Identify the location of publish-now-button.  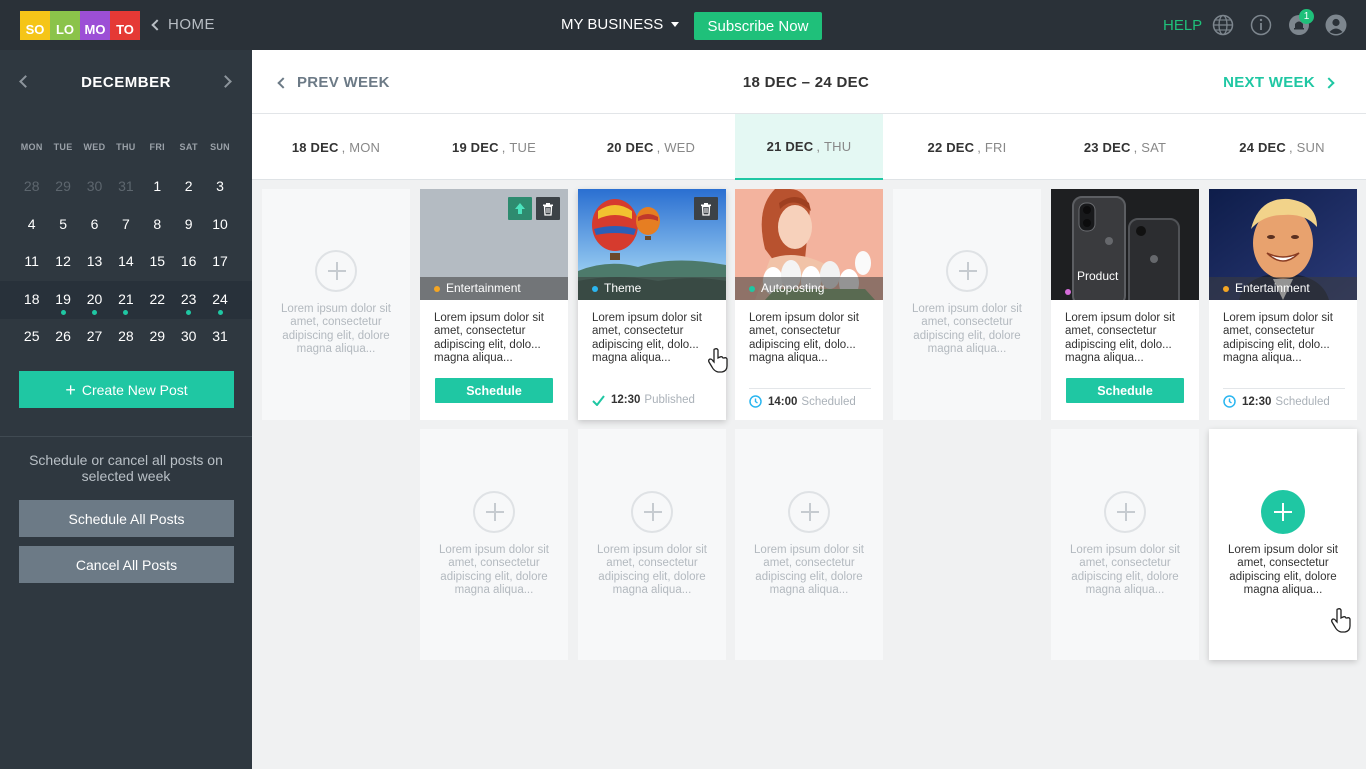
(520, 208).